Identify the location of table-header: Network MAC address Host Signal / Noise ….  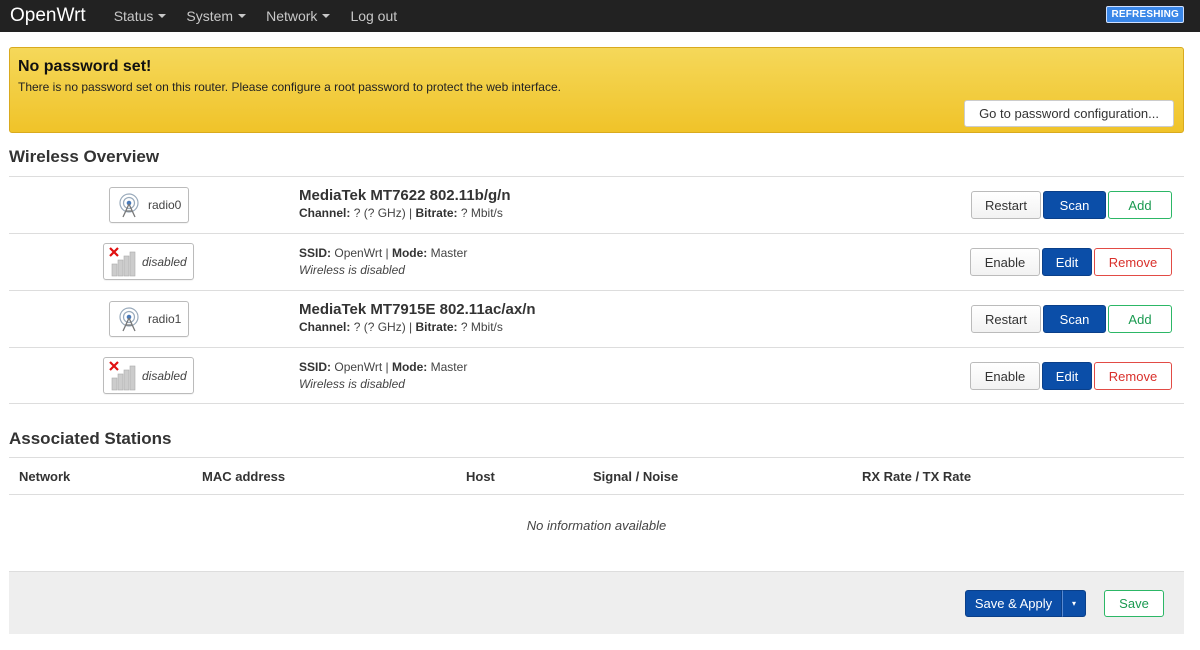
(596, 476).